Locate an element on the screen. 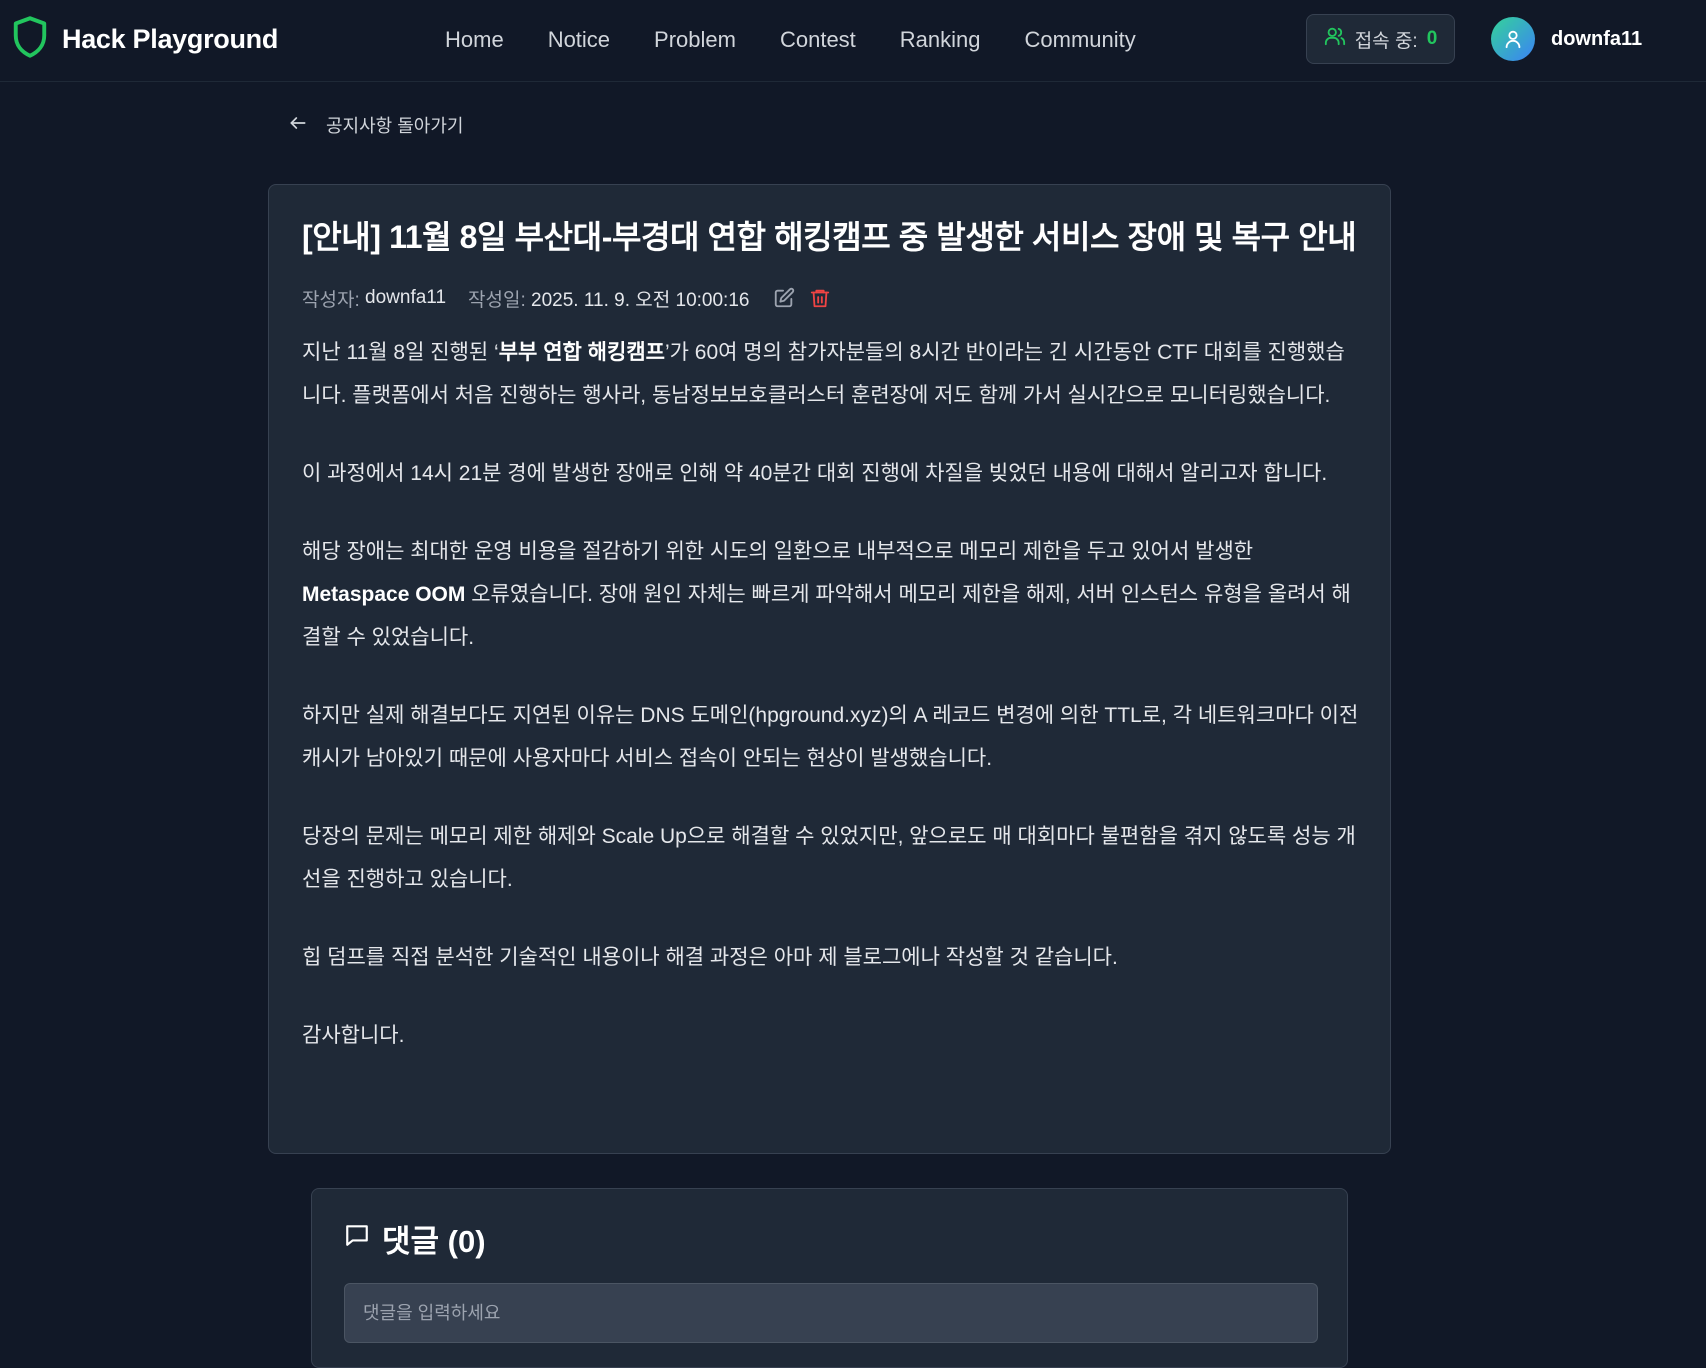 This screenshot has height=1368, width=1706. back-to-notices-link: 공지사항 돌아가기 is located at coordinates (375, 125).